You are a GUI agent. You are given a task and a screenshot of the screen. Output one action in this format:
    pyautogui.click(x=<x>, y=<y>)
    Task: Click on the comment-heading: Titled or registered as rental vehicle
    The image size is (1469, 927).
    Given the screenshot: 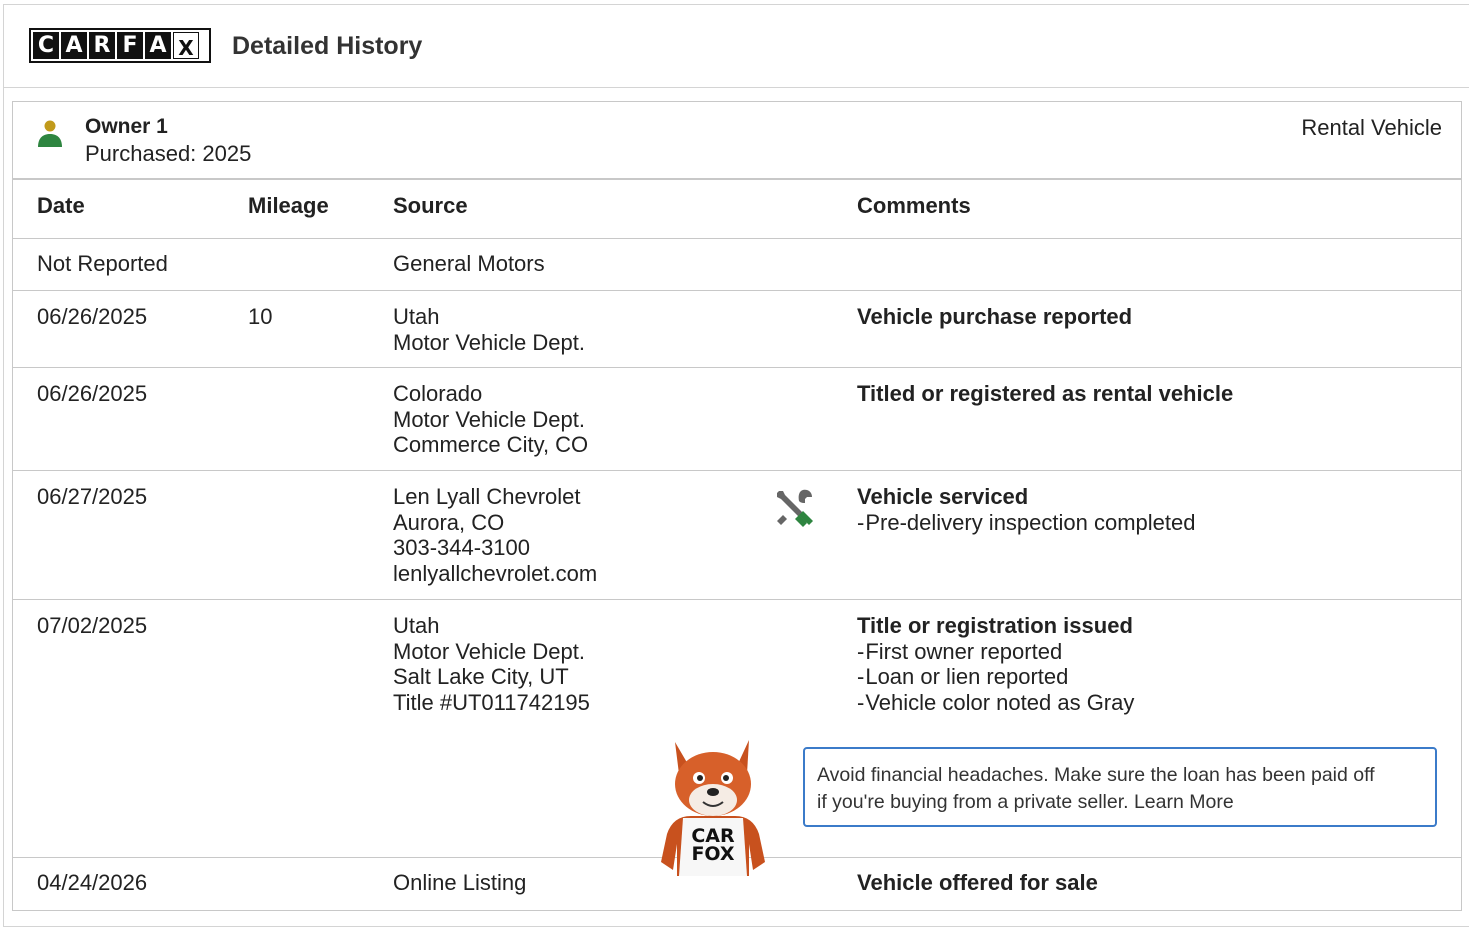 What is the action you would take?
    pyautogui.click(x=1045, y=393)
    